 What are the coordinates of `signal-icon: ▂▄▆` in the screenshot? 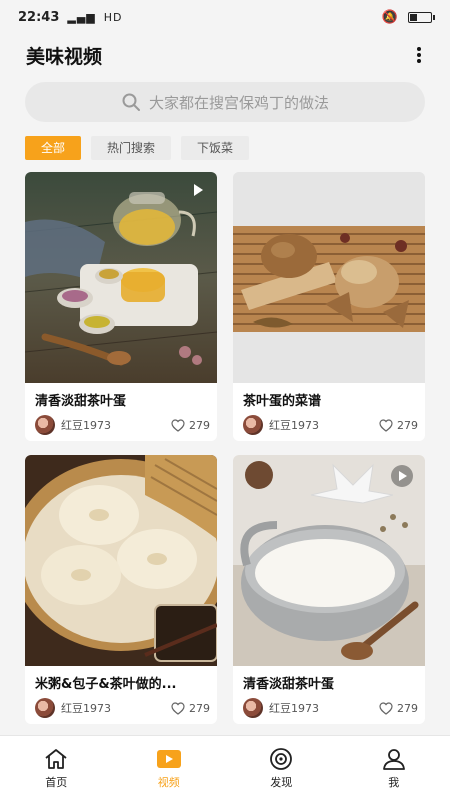 It's located at (81, 17).